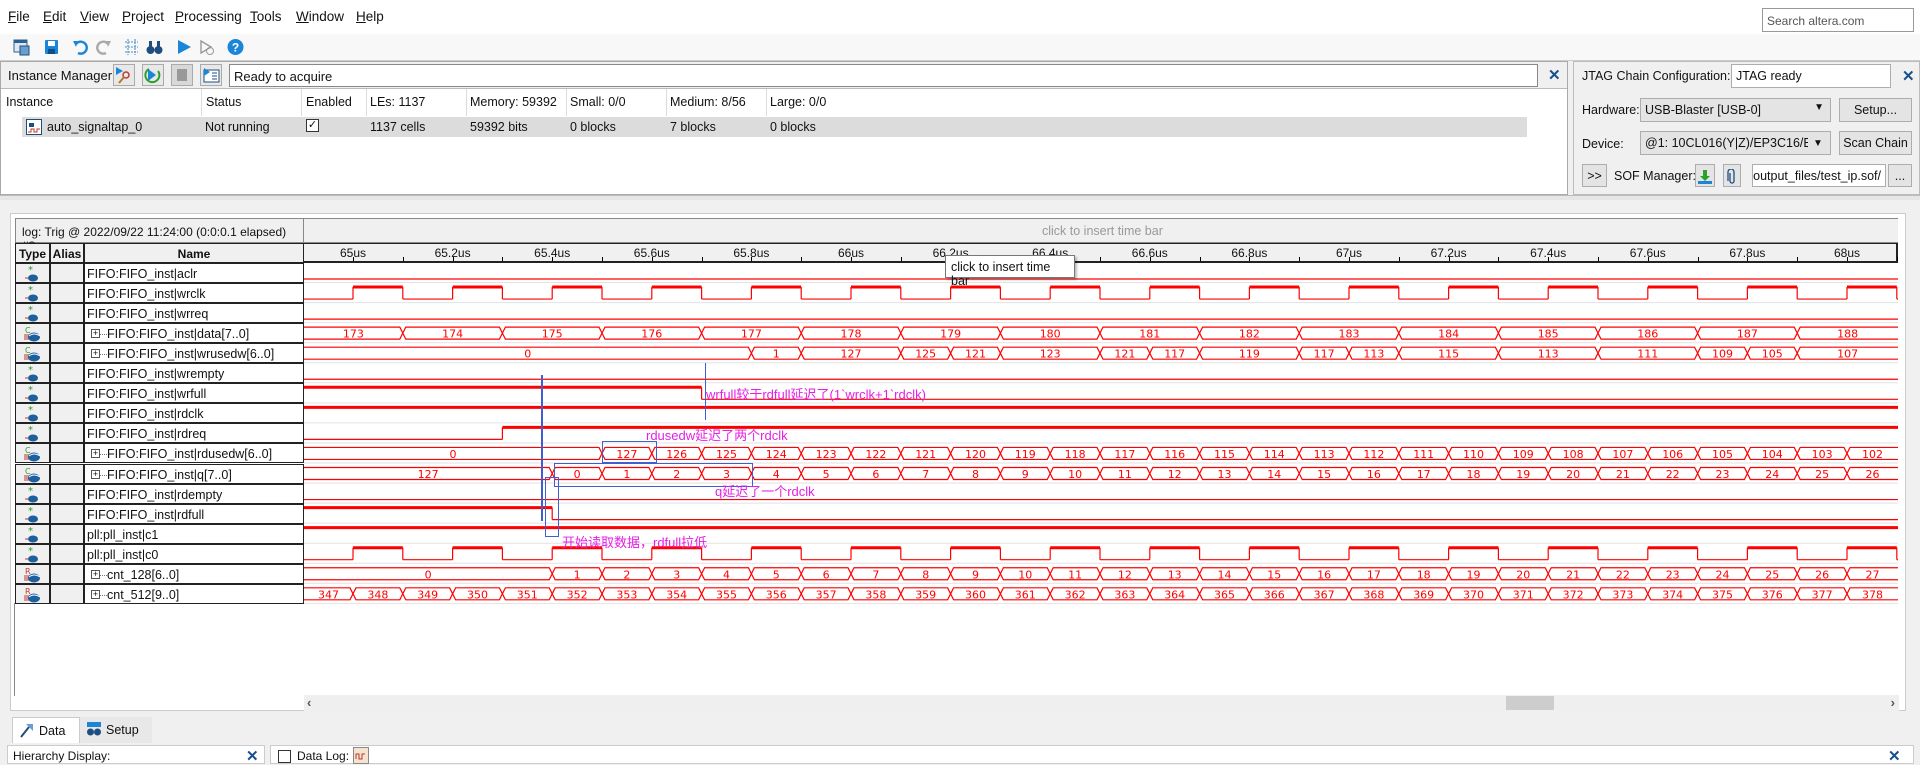 The image size is (1920, 765). What do you see at coordinates (309, 702) in the screenshot?
I see `scroll-left-icon: ‹` at bounding box center [309, 702].